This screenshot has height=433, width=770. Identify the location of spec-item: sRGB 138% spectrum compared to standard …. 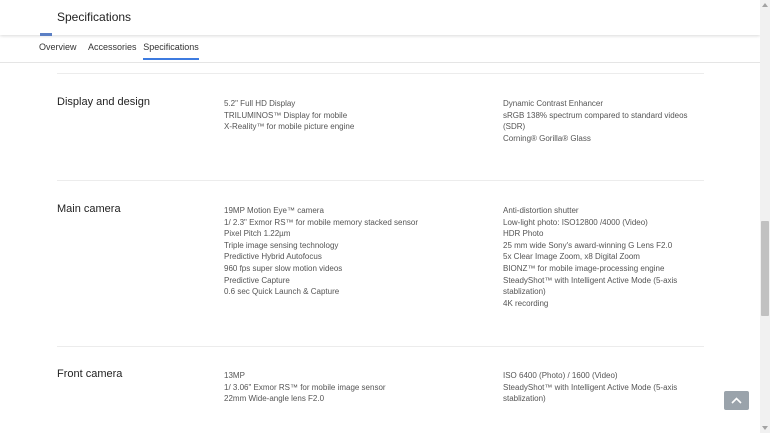
(595, 115).